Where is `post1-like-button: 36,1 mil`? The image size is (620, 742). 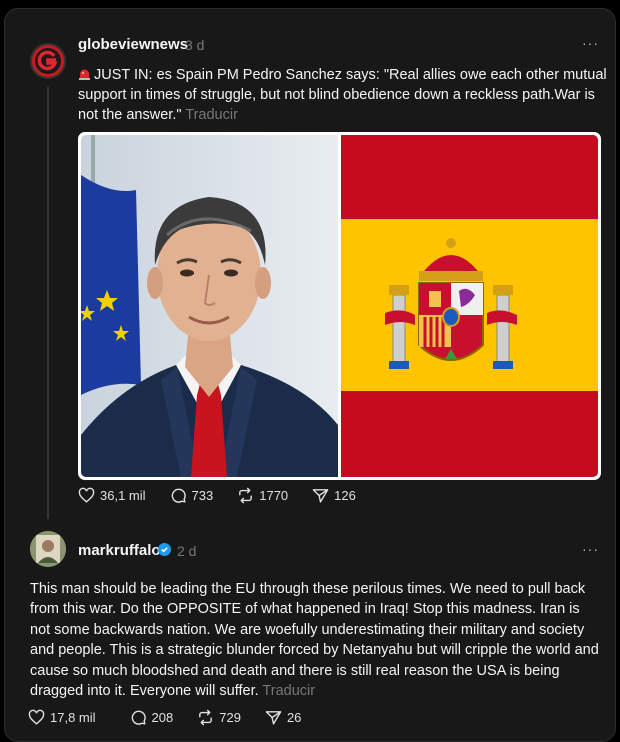 post1-like-button: 36,1 mil is located at coordinates (112, 495).